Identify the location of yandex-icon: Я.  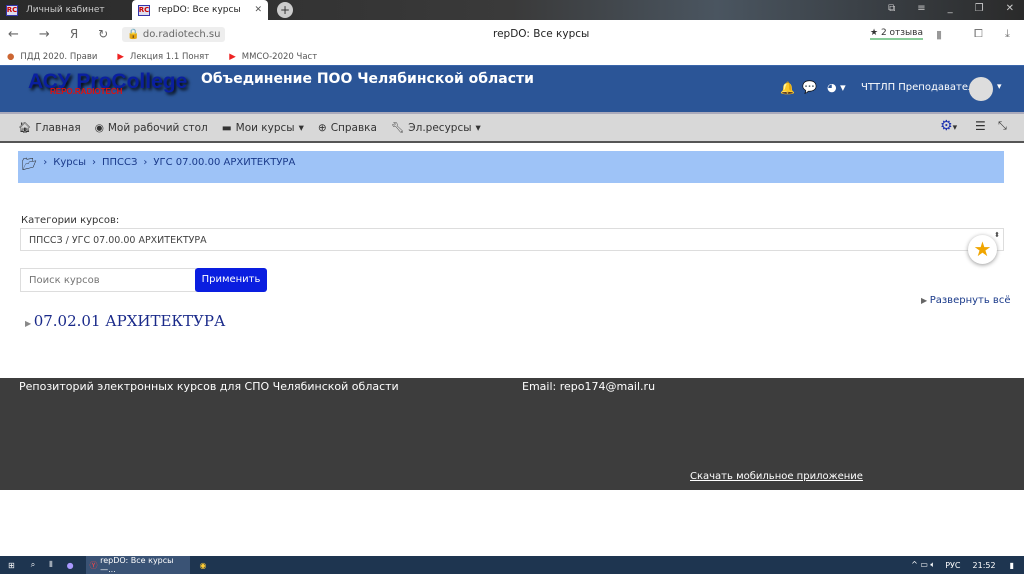
(74, 34).